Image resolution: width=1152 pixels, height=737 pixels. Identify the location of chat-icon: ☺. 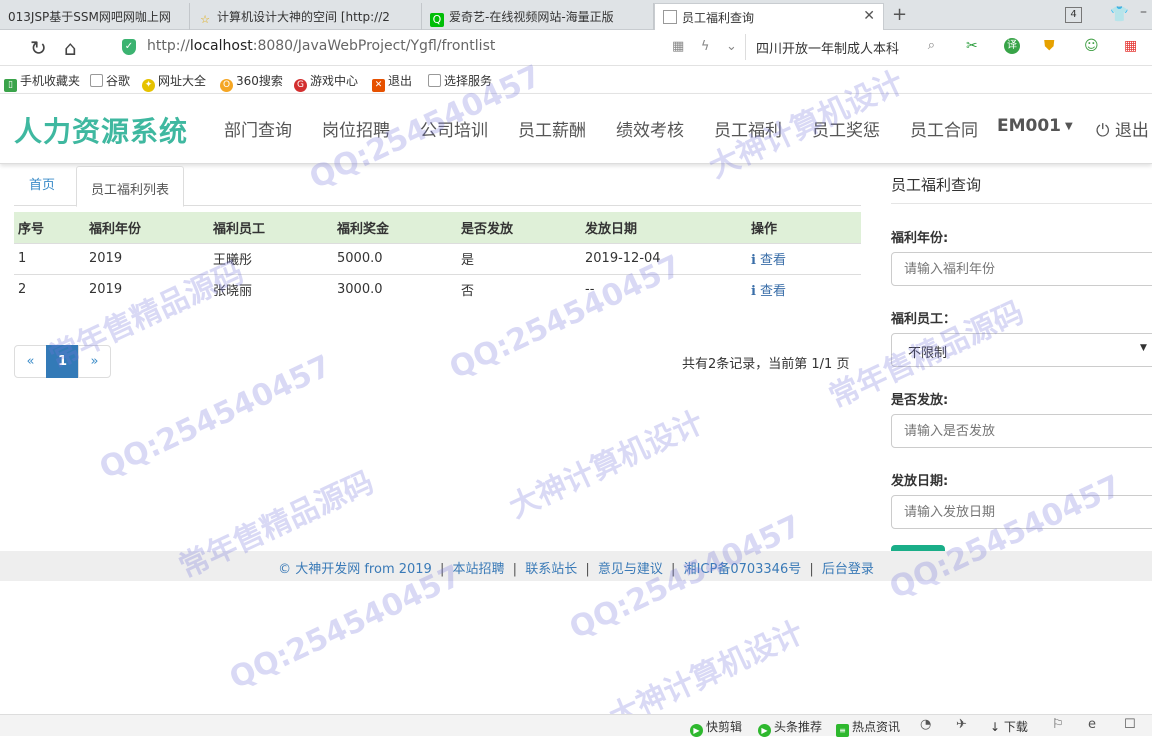
(1091, 46).